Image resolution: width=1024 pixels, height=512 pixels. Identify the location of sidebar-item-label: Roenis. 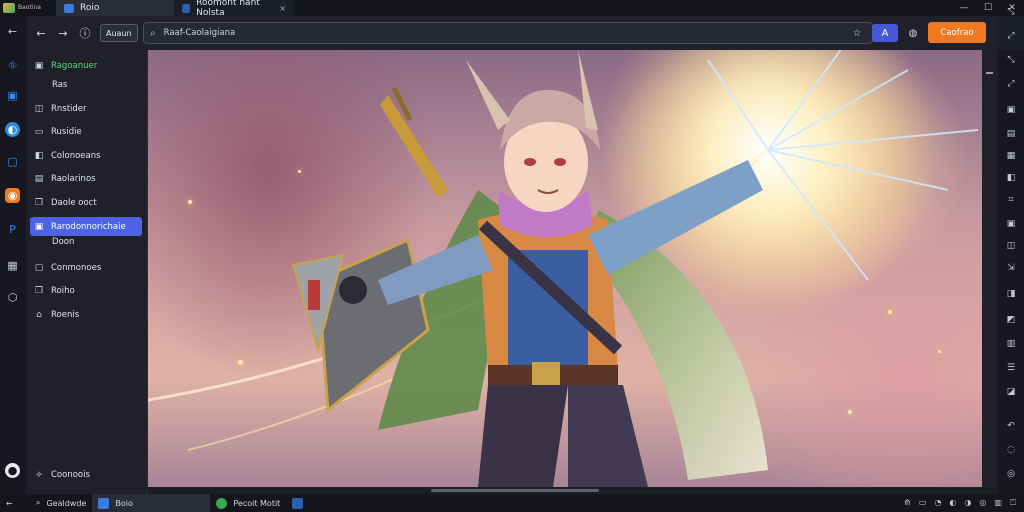
(65, 314).